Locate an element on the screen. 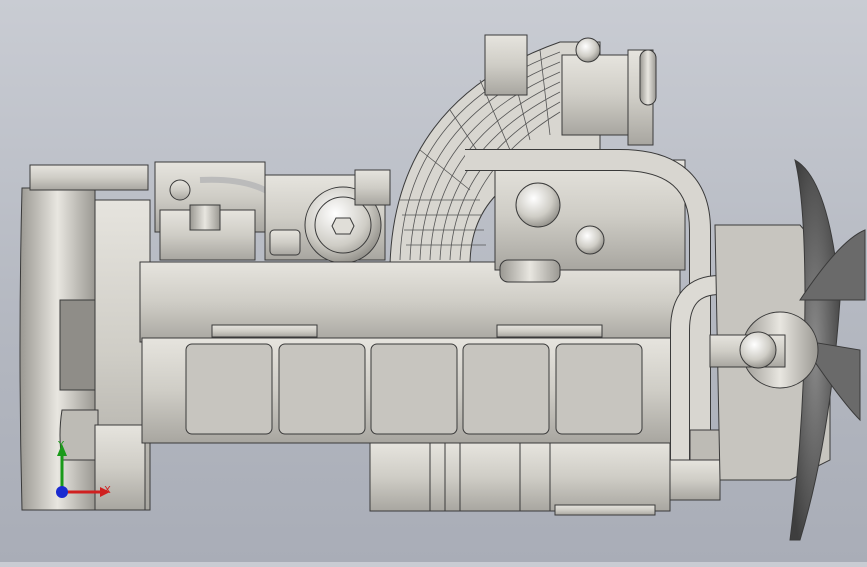  fan is located at coordinates (787, 349).